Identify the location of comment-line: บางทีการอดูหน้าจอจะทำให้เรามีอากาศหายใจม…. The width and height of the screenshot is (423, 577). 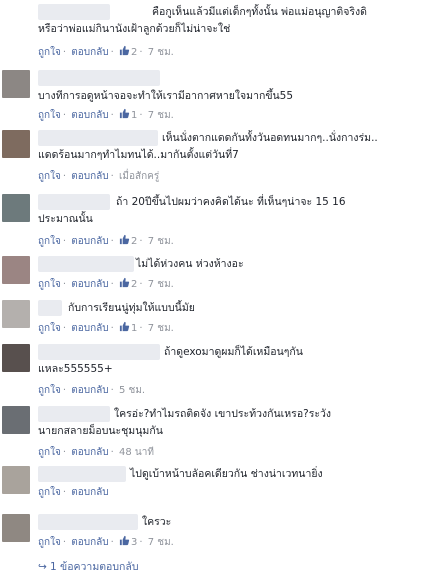
(166, 96).